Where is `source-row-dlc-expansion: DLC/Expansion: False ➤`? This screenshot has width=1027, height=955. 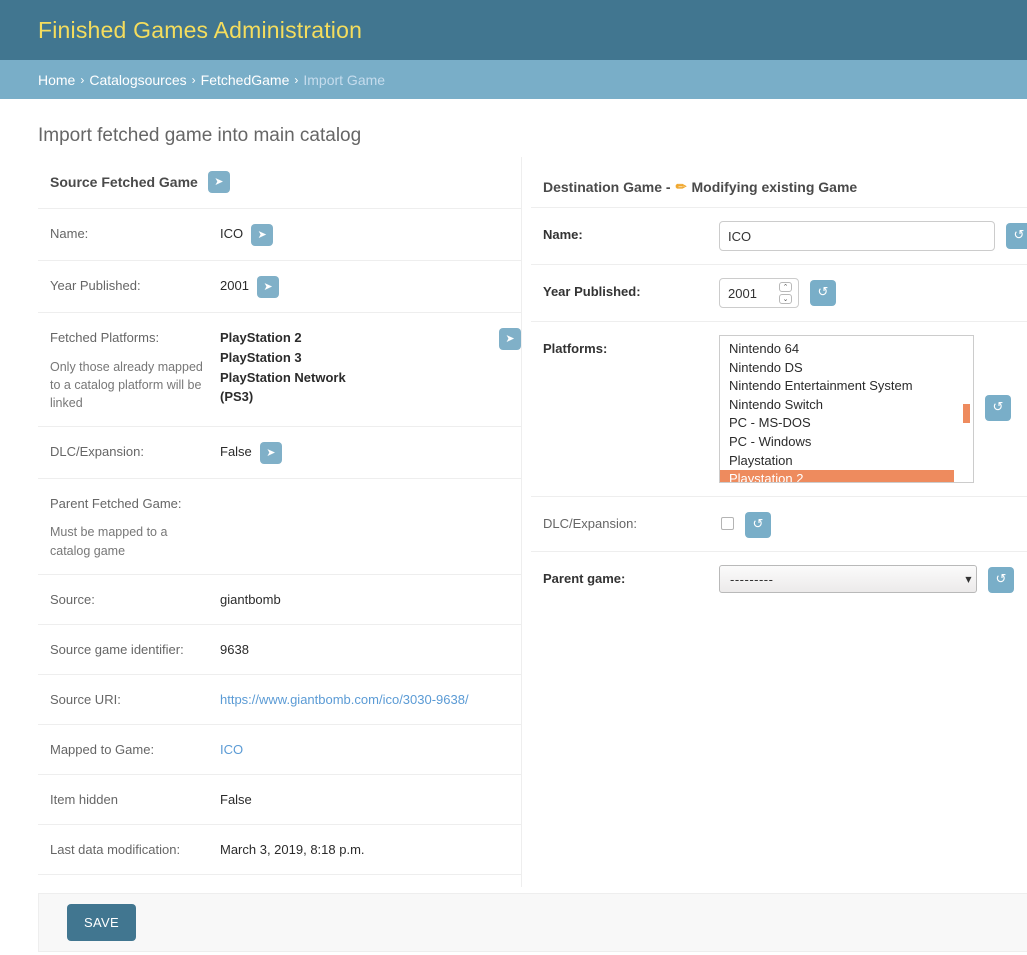 source-row-dlc-expansion: DLC/Expansion: False ➤ is located at coordinates (279, 453).